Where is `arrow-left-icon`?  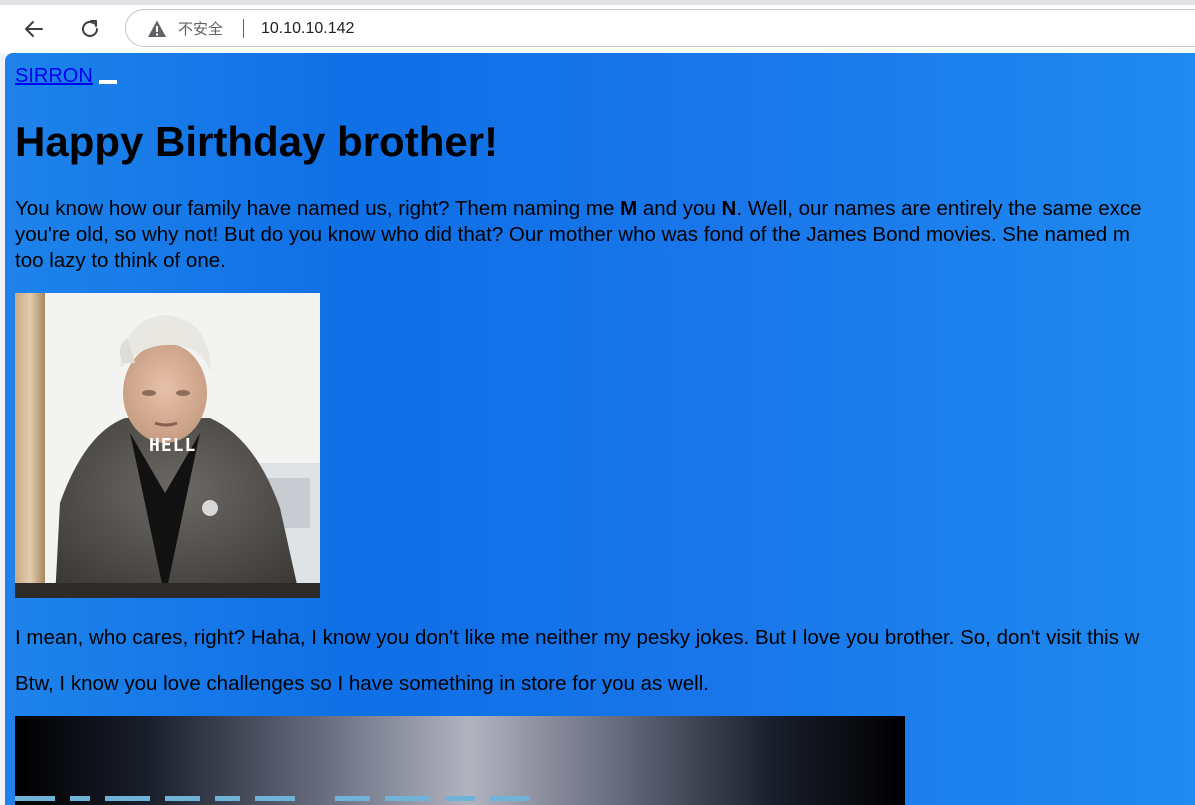 arrow-left-icon is located at coordinates (34, 29).